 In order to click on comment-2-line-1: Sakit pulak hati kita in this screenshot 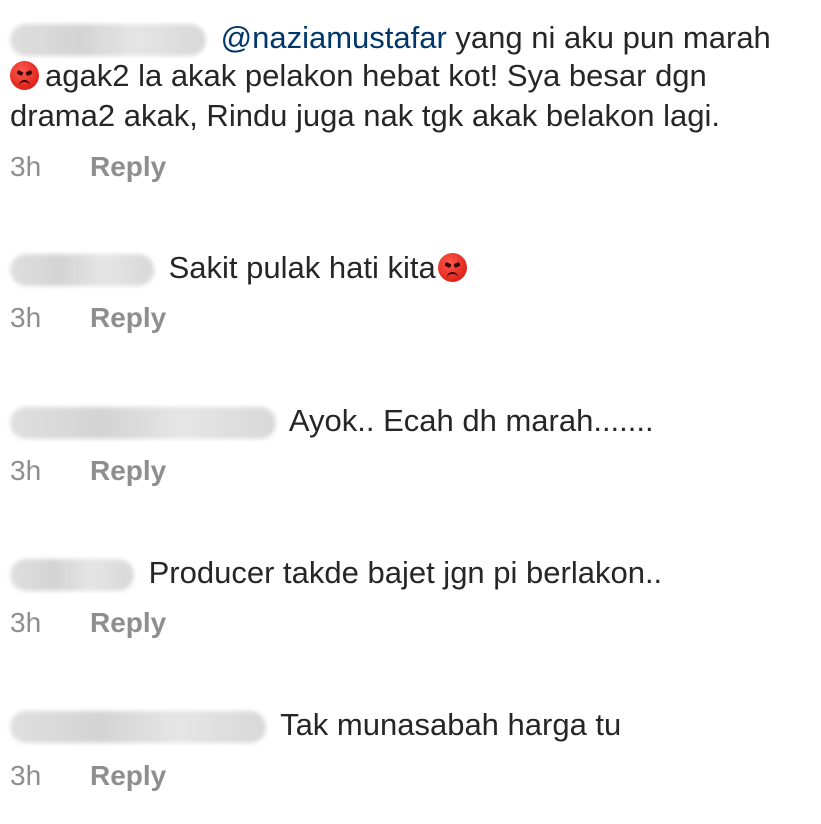, I will do `click(241, 268)`.